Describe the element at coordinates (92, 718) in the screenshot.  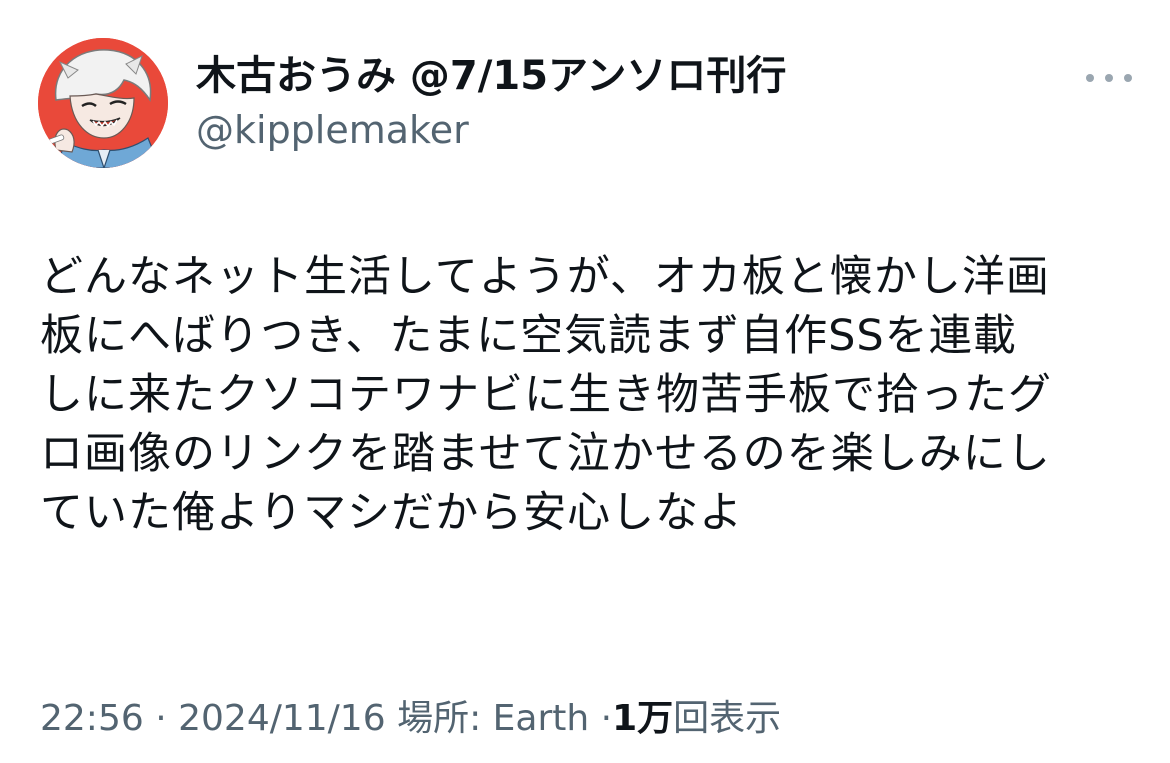
I see `tweet-time: 22:56` at that location.